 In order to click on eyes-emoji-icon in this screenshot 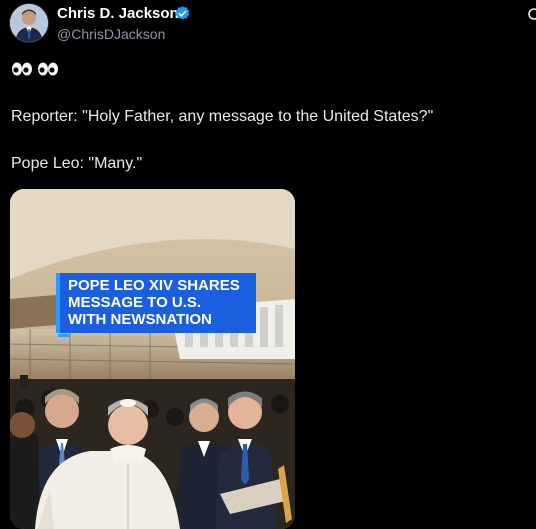, I will do `click(36, 69)`.